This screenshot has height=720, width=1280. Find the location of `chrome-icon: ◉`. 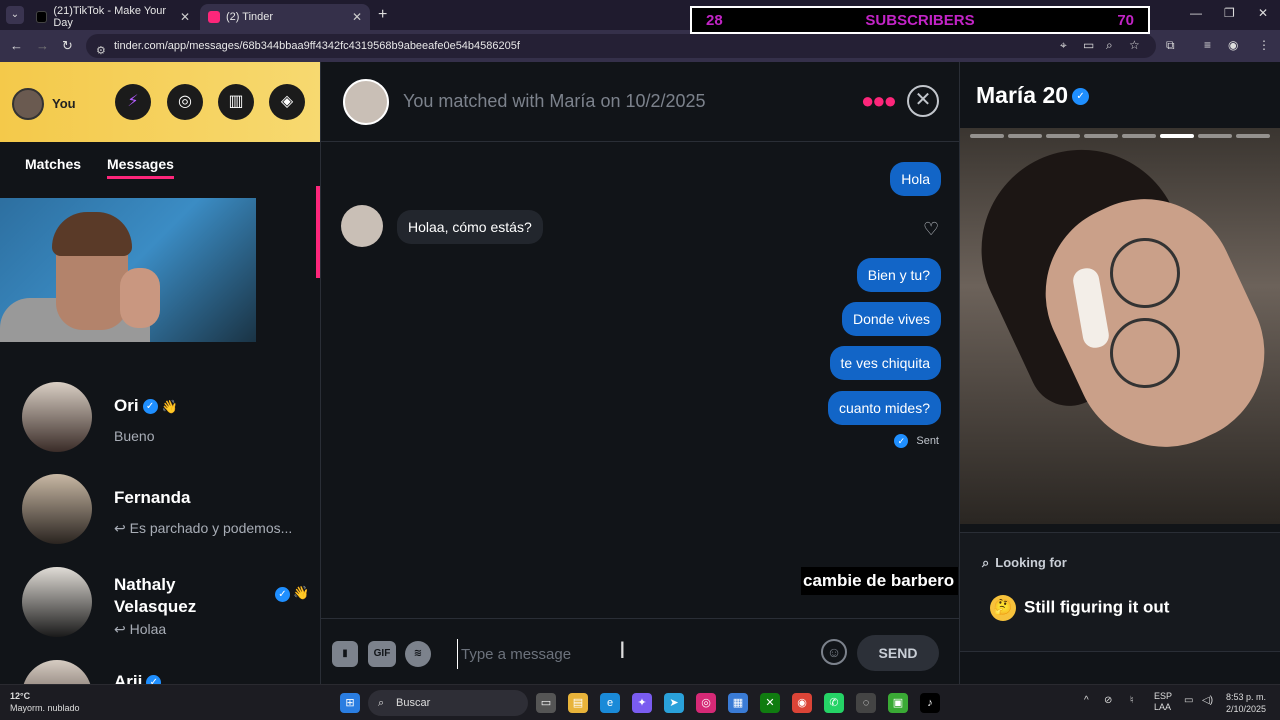

chrome-icon: ◉ is located at coordinates (802, 703).